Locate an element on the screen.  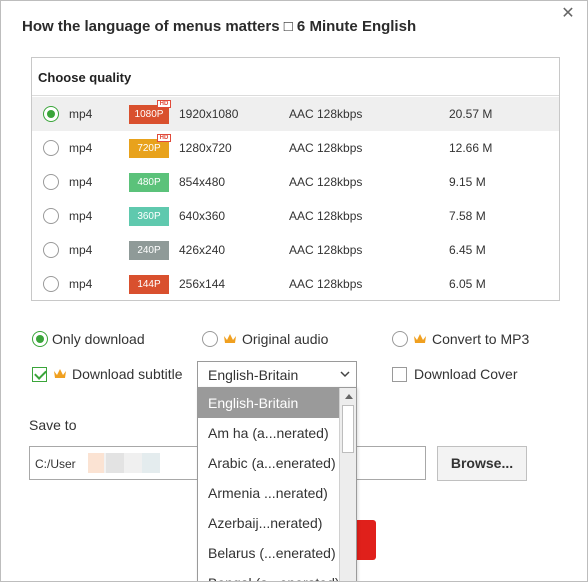
convert-mp3-radio is located at coordinates (400, 339).